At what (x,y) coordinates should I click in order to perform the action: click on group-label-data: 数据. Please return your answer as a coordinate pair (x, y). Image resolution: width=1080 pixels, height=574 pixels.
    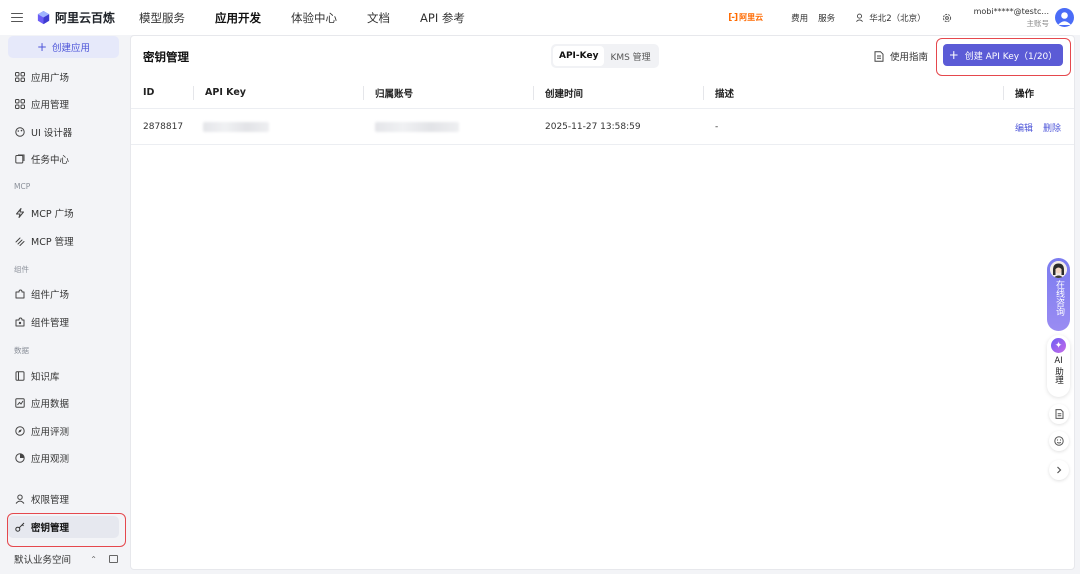
    Looking at the image, I should click on (21, 350).